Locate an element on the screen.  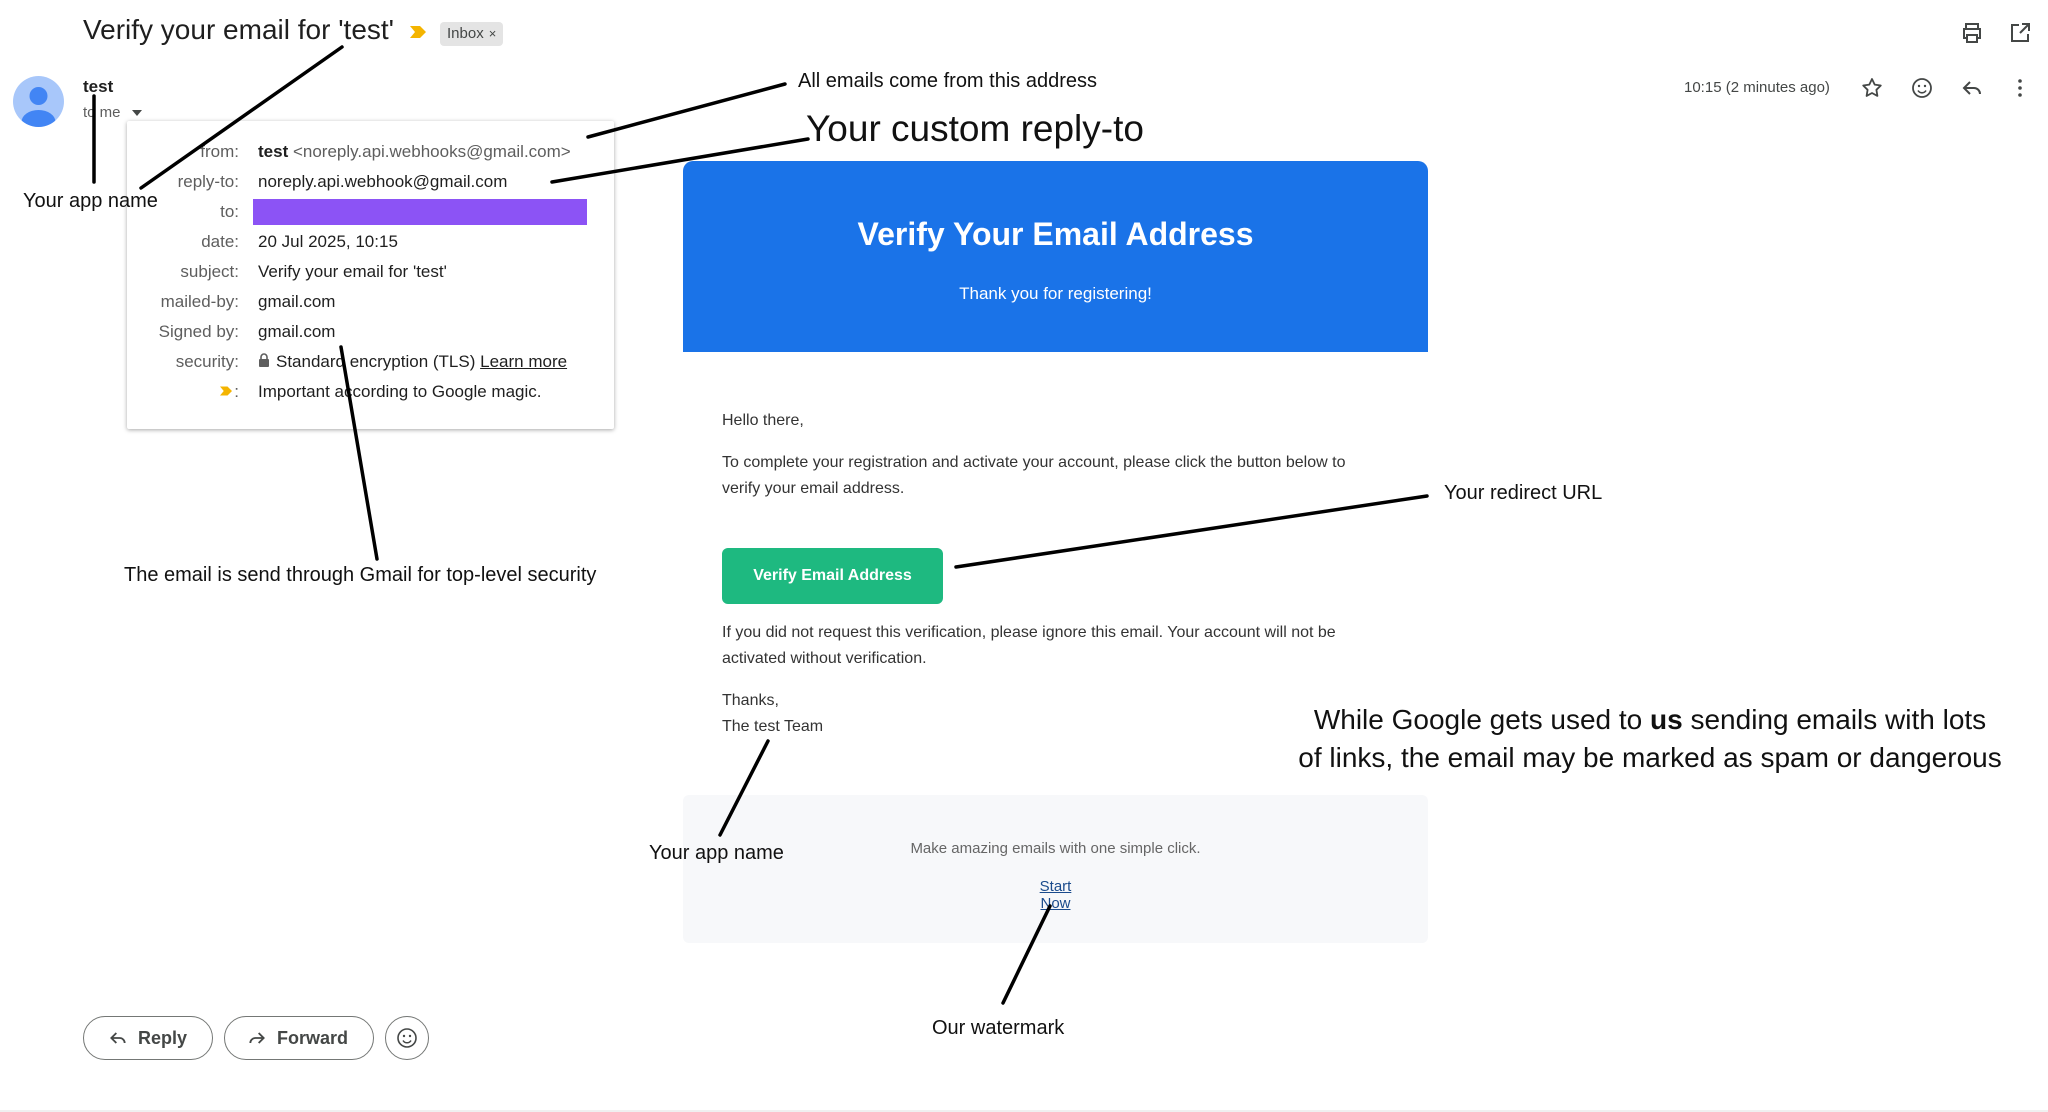
annotation-app-name-top: Your app name is located at coordinates (90, 201).